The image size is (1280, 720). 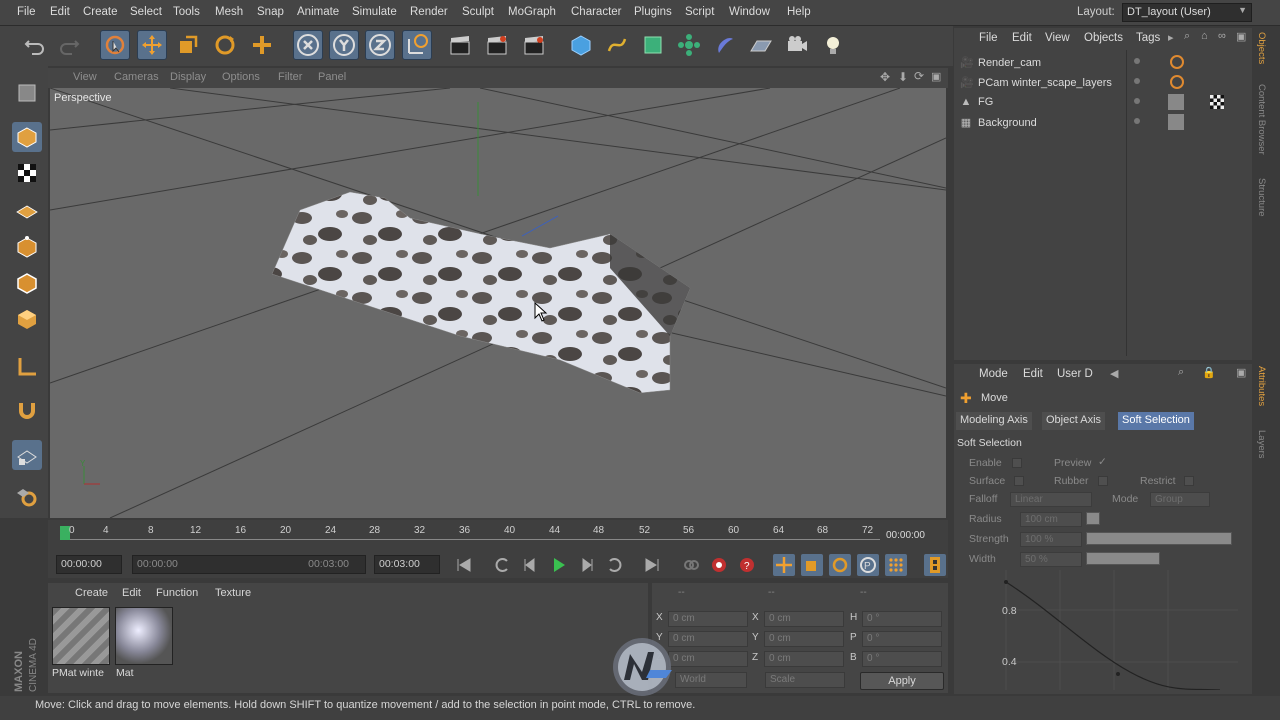 What do you see at coordinates (464, 565) in the screenshot?
I see `go-to-start-button` at bounding box center [464, 565].